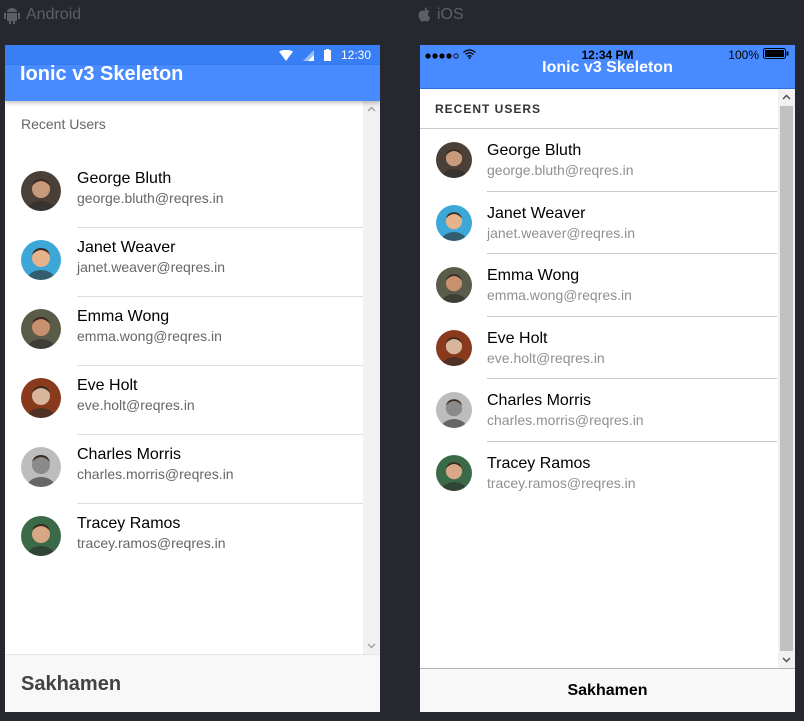 This screenshot has width=804, height=721. What do you see at coordinates (192, 683) in the screenshot?
I see `android-footer: Sakhamen` at bounding box center [192, 683].